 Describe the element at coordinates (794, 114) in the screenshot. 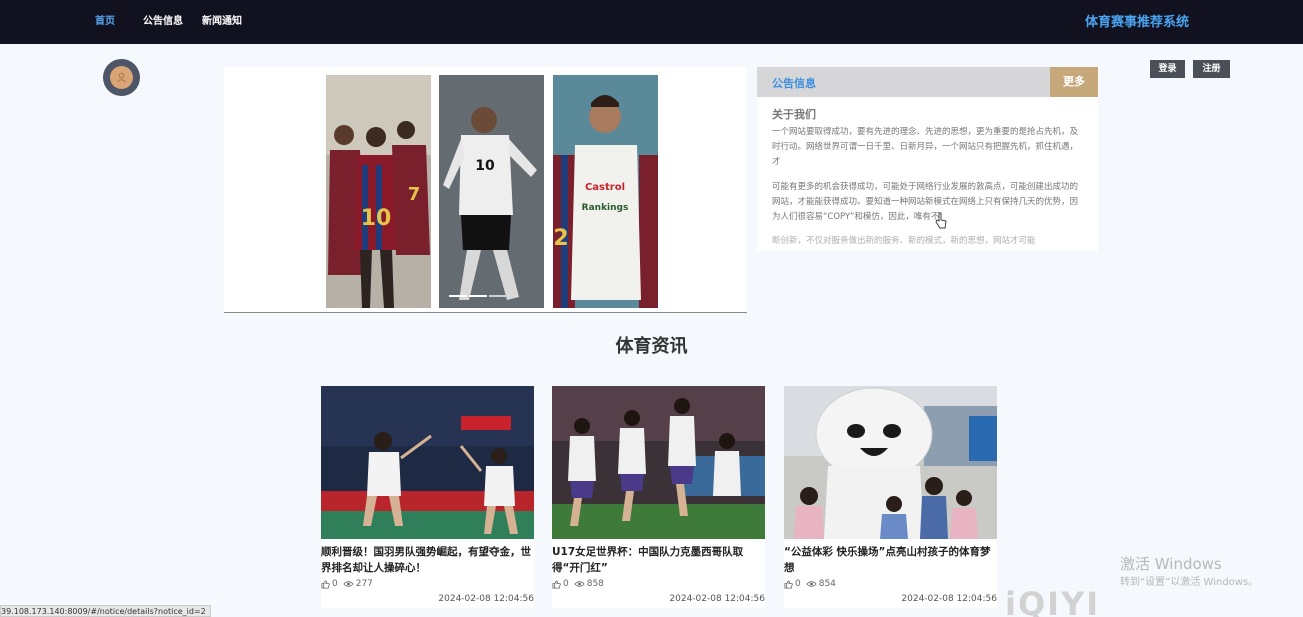

I see `notice-subtitle: 关于我们` at that location.